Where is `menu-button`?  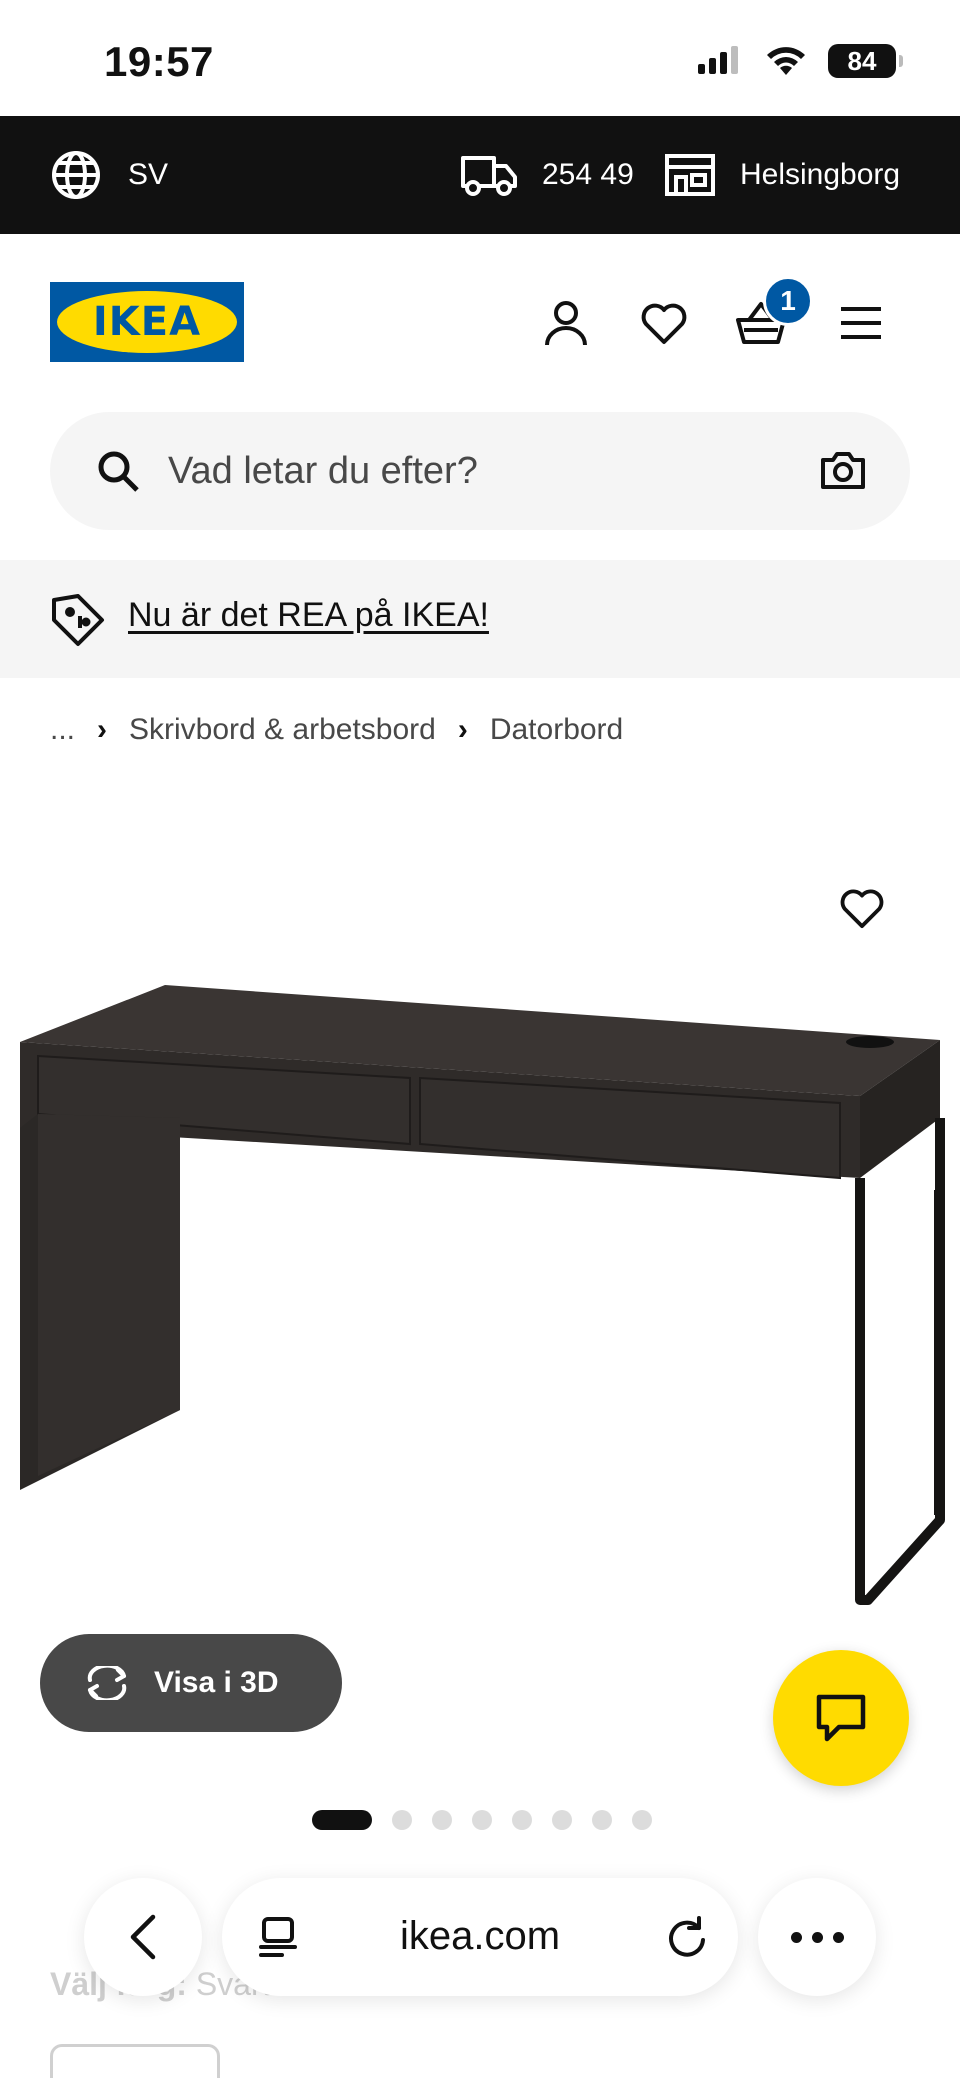
menu-button is located at coordinates (861, 323).